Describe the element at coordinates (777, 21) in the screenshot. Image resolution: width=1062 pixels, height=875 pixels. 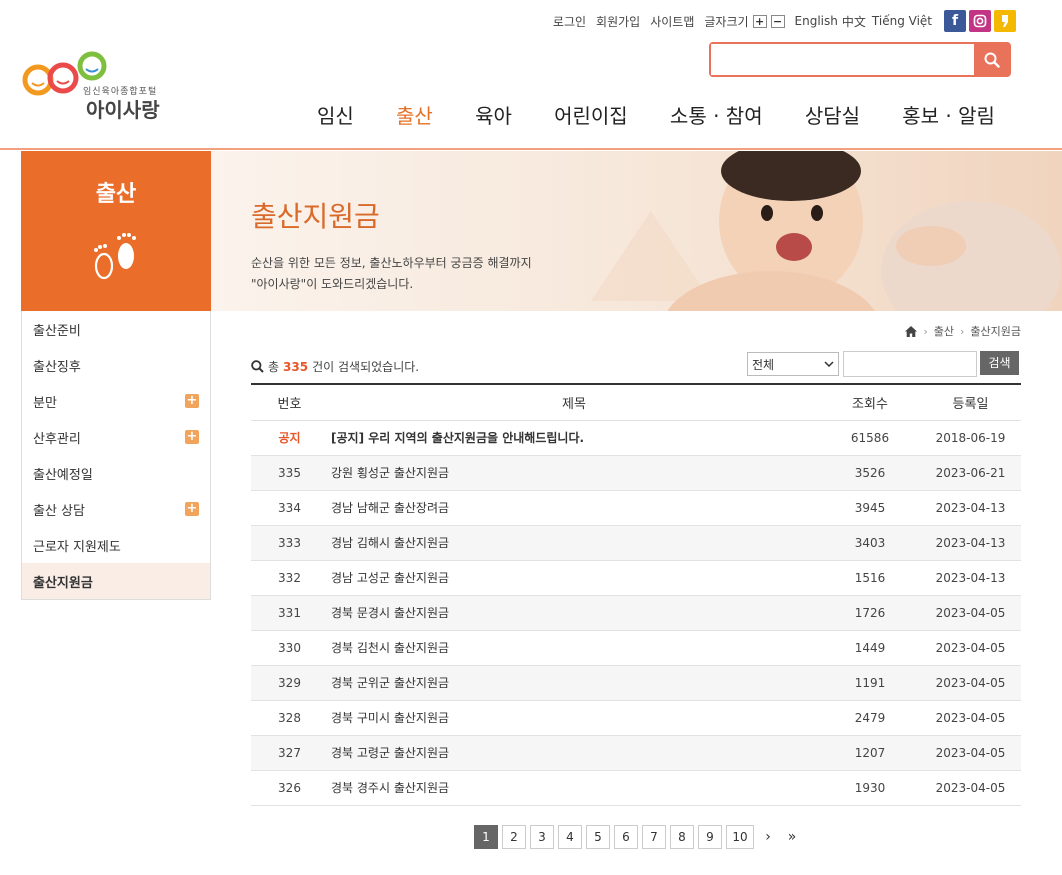
I see `font-decrease-button: −` at that location.